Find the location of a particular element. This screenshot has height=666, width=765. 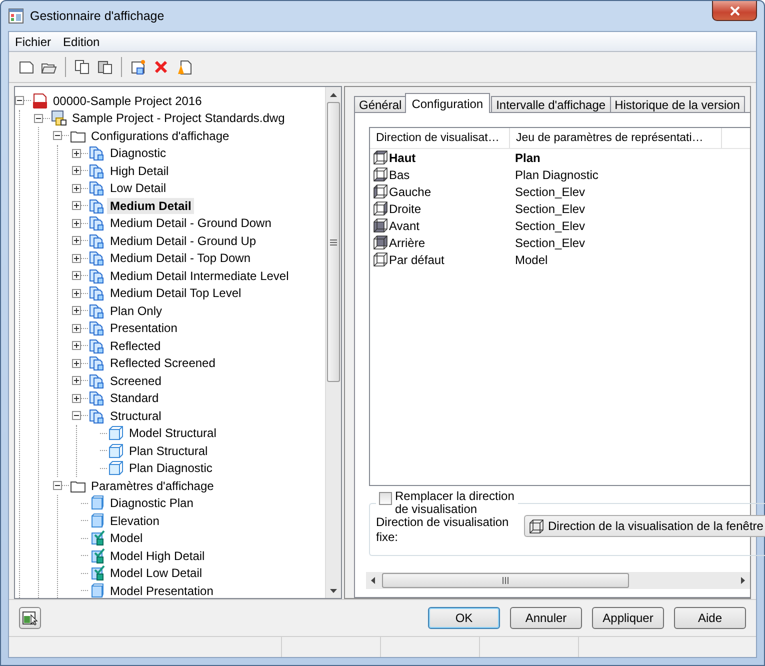

tab: Intervalle d'affichage is located at coordinates (551, 104).